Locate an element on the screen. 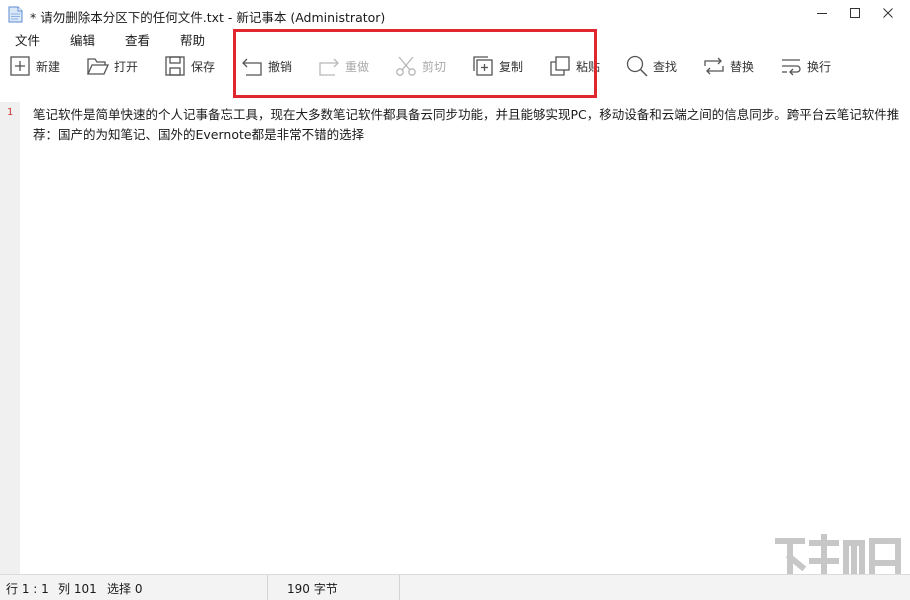 Image resolution: width=910 pixels, height=600 pixels. maximize-icon is located at coordinates (855, 13).